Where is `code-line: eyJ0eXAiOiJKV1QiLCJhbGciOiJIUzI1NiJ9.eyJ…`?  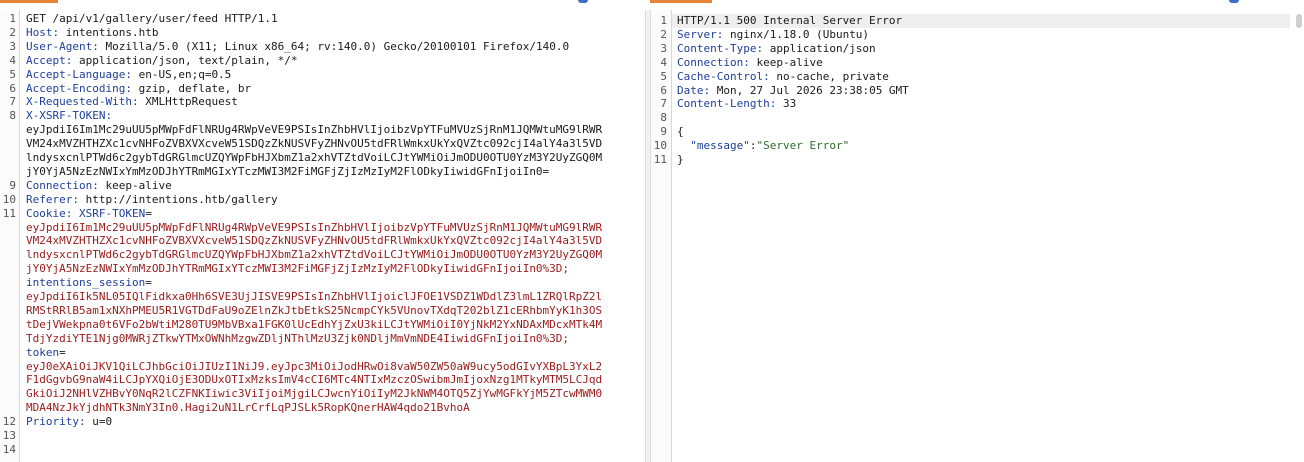 code-line: eyJ0eXAiOiJKV1QiLCJhbGciOiJIUzI1NiJ9.eyJ… is located at coordinates (314, 367).